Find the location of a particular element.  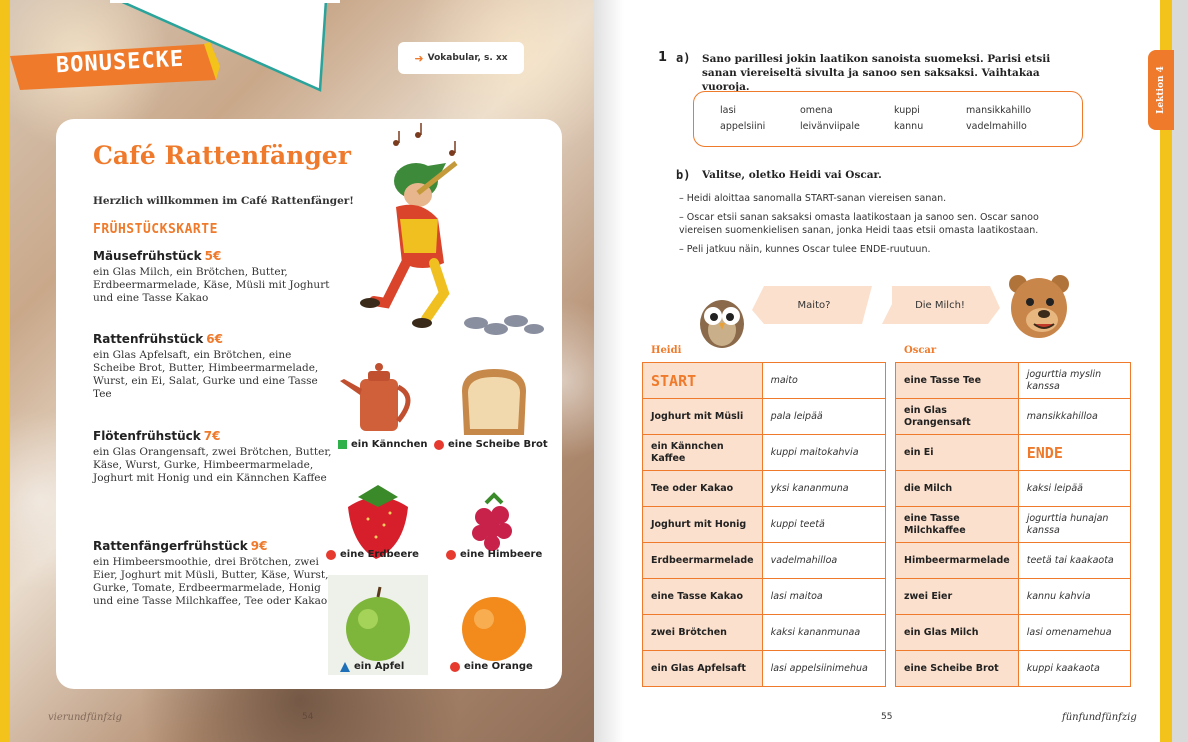

table-row: zwei Eier kannu kahvia is located at coordinates (1013, 596).